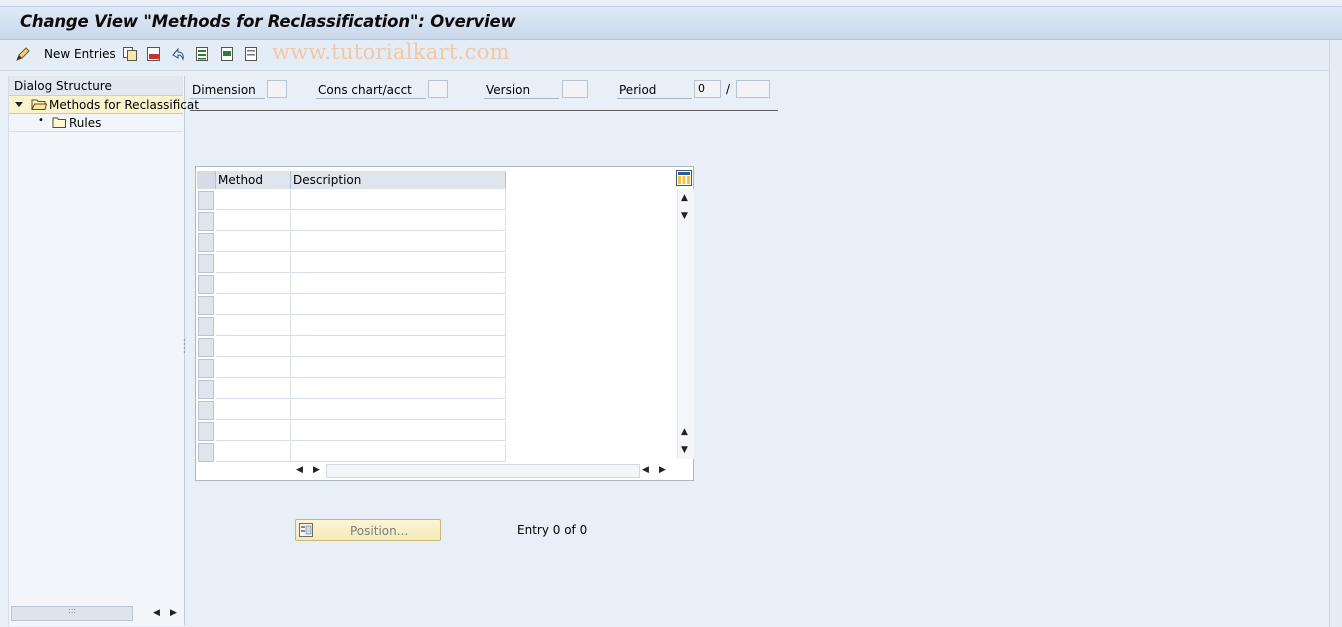 This screenshot has height=627, width=1342. Describe the element at coordinates (277, 89) in the screenshot. I see `dimension-field` at that location.